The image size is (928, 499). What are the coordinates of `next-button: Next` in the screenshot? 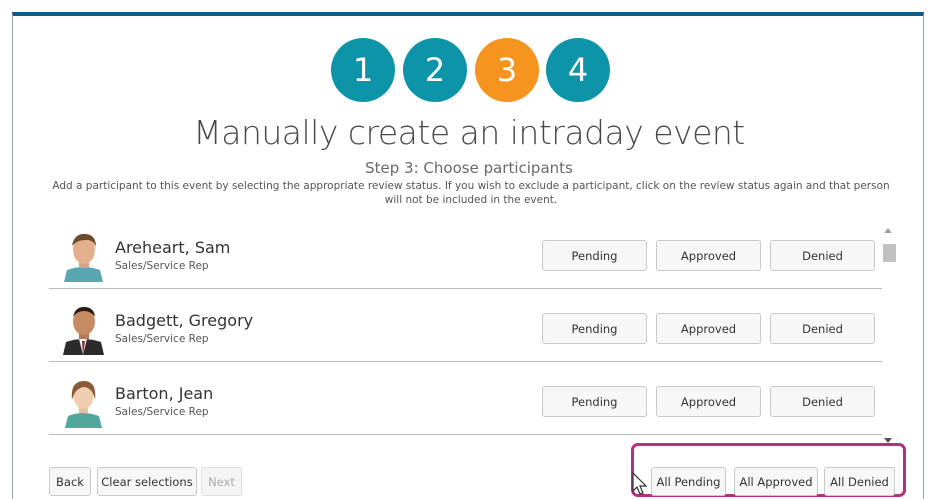 It's located at (221, 481).